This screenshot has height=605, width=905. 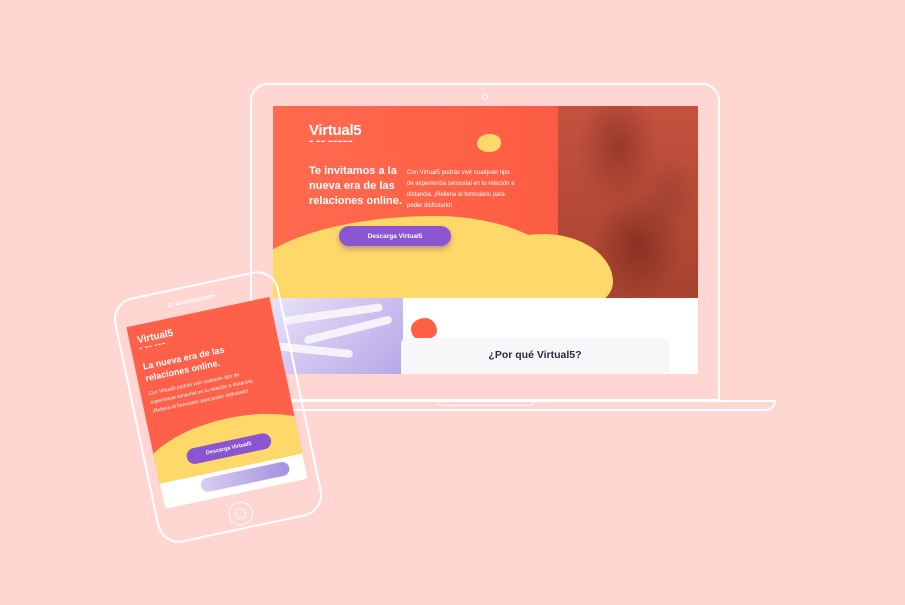 I want to click on why-card: ¿Por qué Virtual5?, so click(x=535, y=356).